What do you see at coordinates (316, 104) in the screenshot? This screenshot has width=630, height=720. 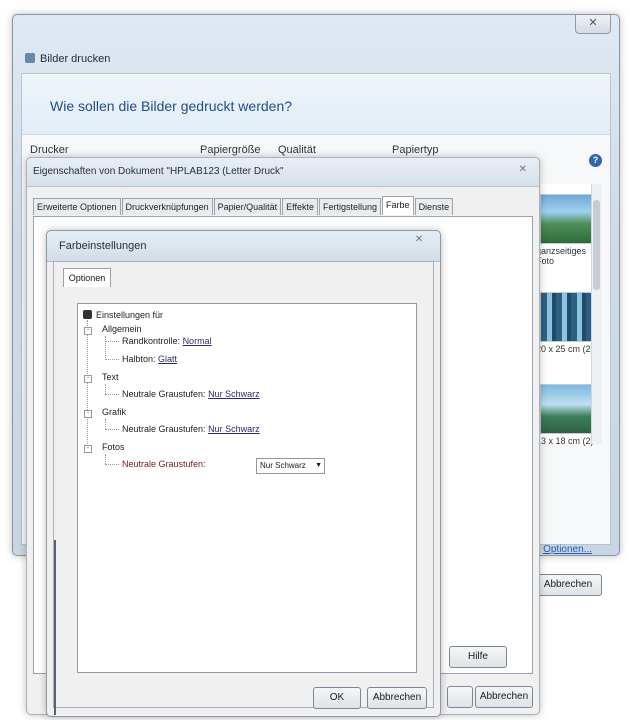 I see `header-banner: Wie sollen die Bilder gedruckt werden?` at bounding box center [316, 104].